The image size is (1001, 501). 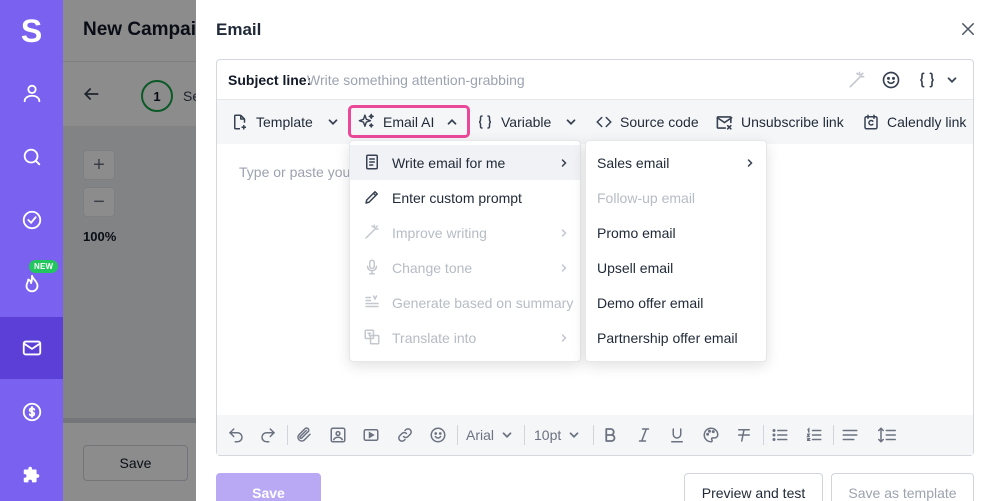 I want to click on menu-item-write-email: Write email for me, so click(x=465, y=162).